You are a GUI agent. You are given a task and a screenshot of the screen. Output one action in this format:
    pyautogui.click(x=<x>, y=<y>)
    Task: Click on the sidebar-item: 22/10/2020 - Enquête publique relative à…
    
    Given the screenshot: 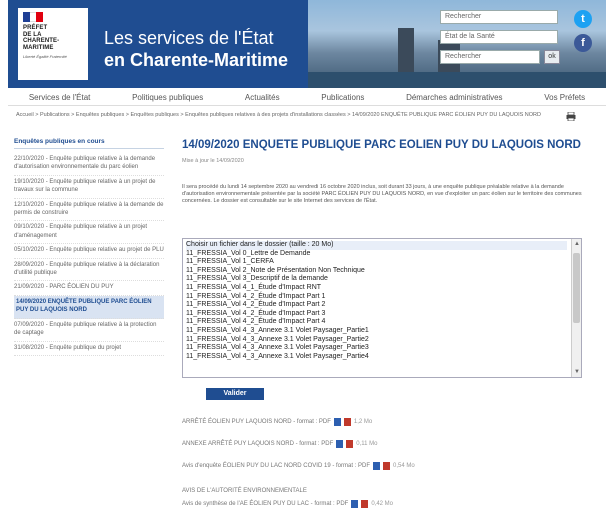 What is the action you would take?
    pyautogui.click(x=89, y=164)
    